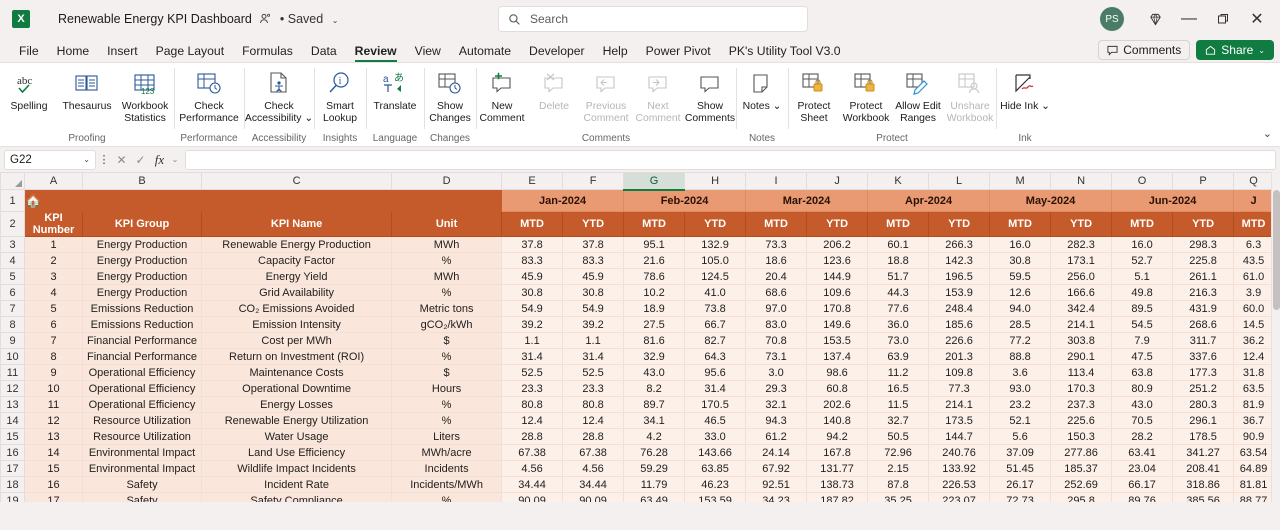  I want to click on cell-mar-2024-mtd: 73.1, so click(776, 356).